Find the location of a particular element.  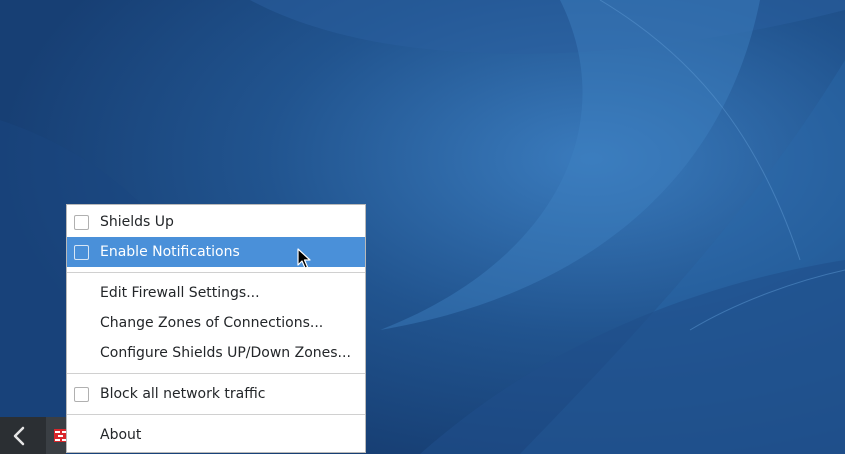

menu-item-label: Shields Up is located at coordinates (137, 222).